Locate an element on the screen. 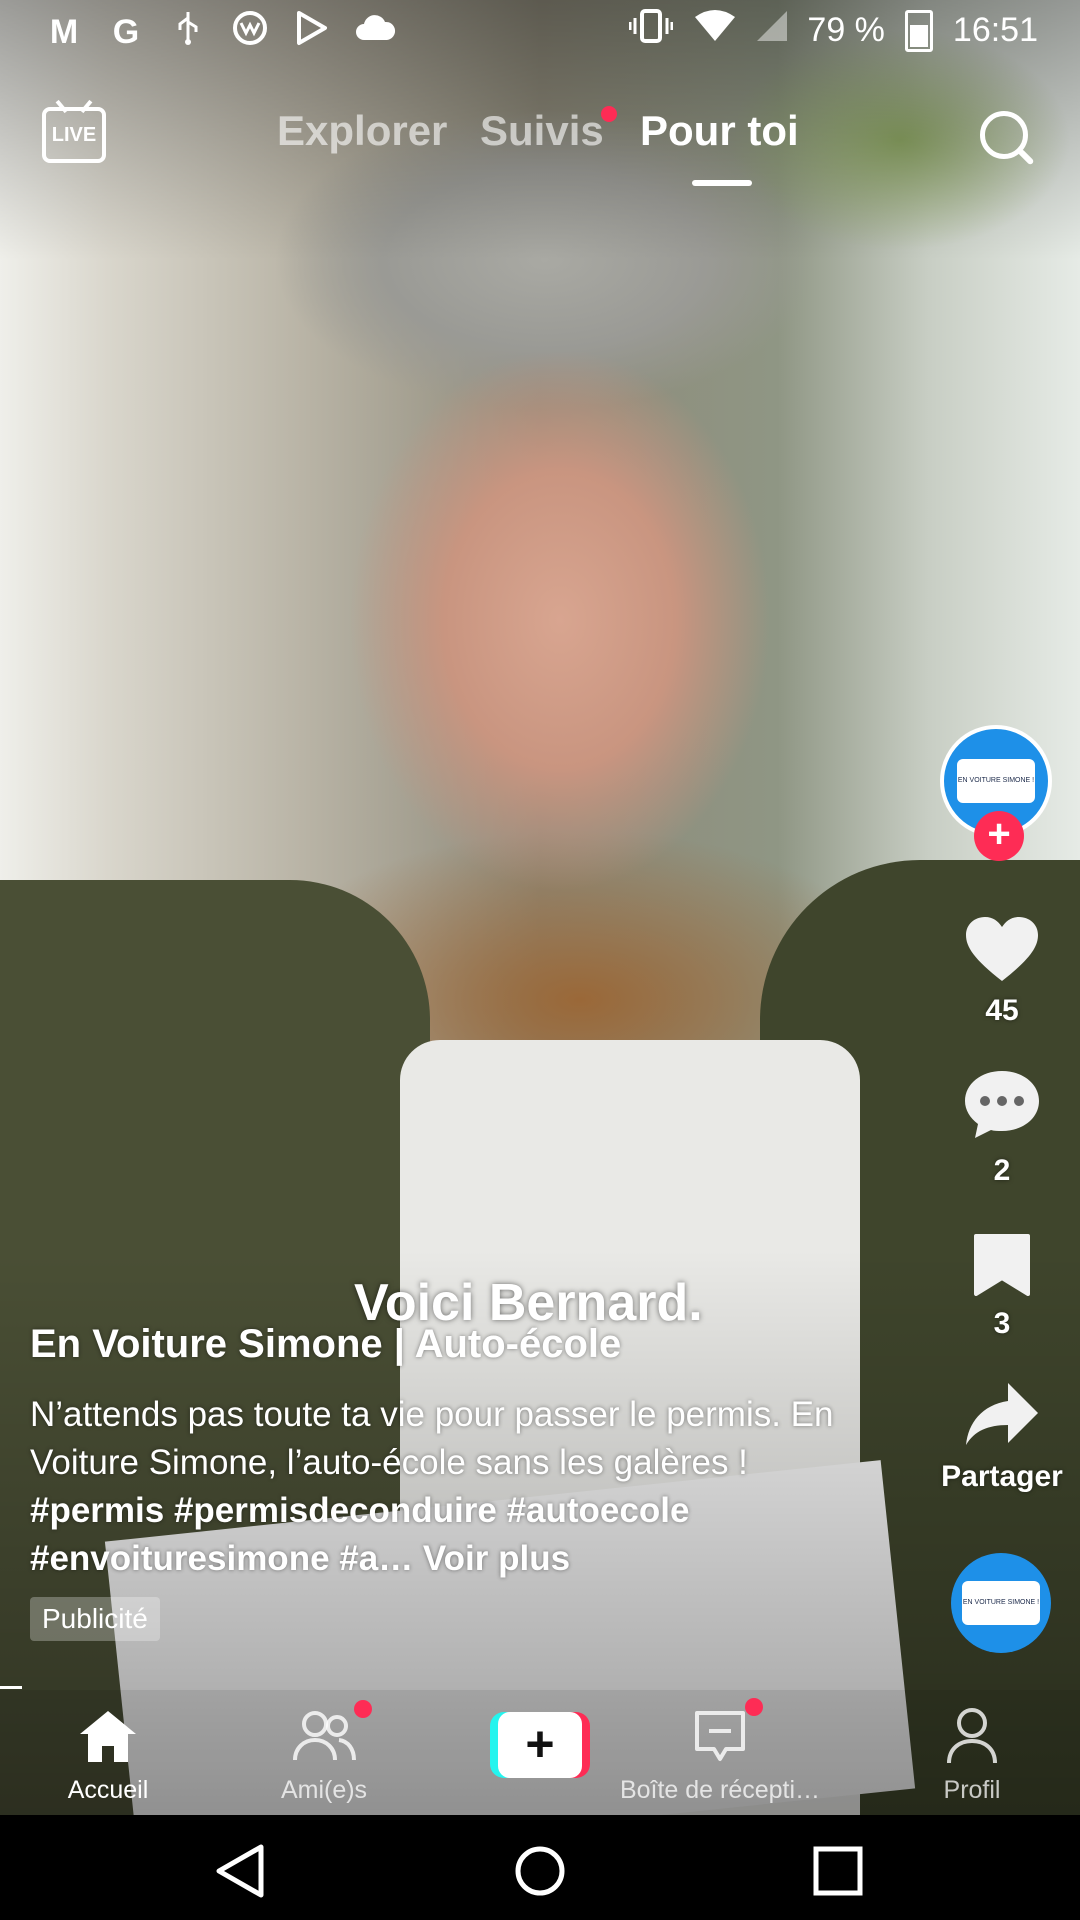 Image resolution: width=1080 pixels, height=1920 pixels. top-nav: LIVE Explorer Suivis Pour toi is located at coordinates (540, 145).